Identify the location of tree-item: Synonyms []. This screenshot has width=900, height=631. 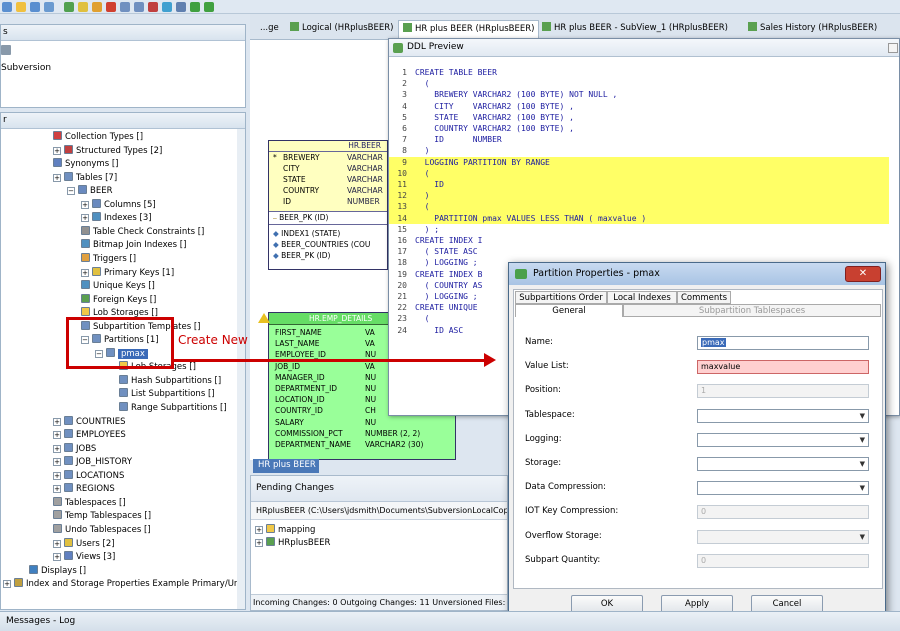
(85, 164).